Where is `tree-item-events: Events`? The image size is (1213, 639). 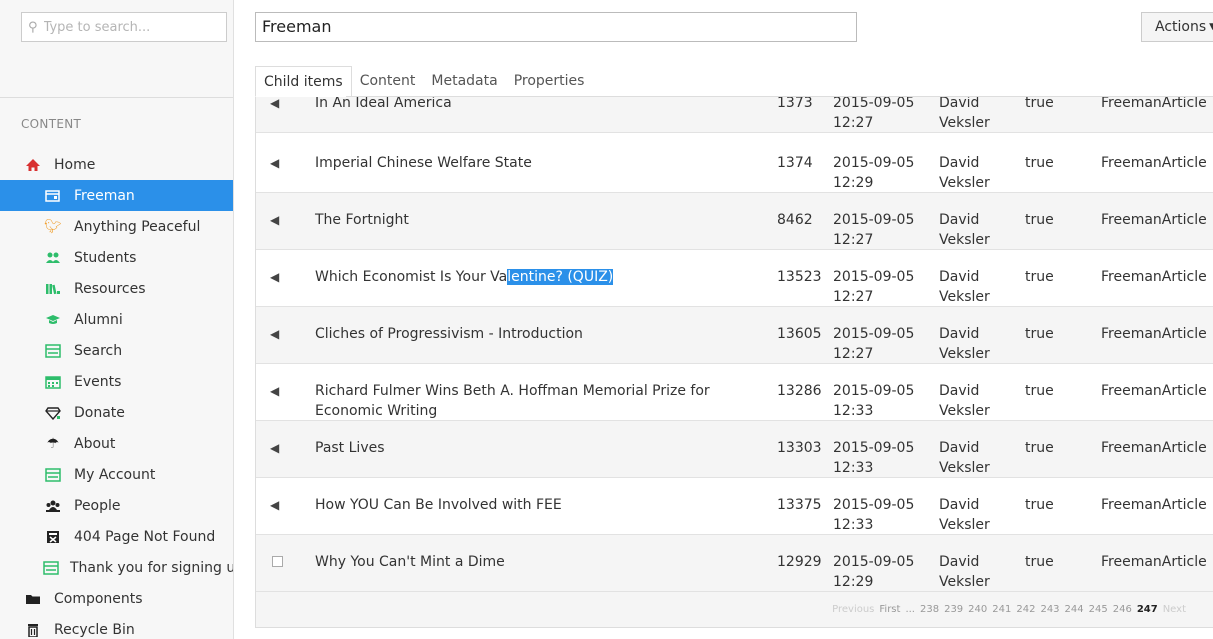 tree-item-events: Events is located at coordinates (116, 381).